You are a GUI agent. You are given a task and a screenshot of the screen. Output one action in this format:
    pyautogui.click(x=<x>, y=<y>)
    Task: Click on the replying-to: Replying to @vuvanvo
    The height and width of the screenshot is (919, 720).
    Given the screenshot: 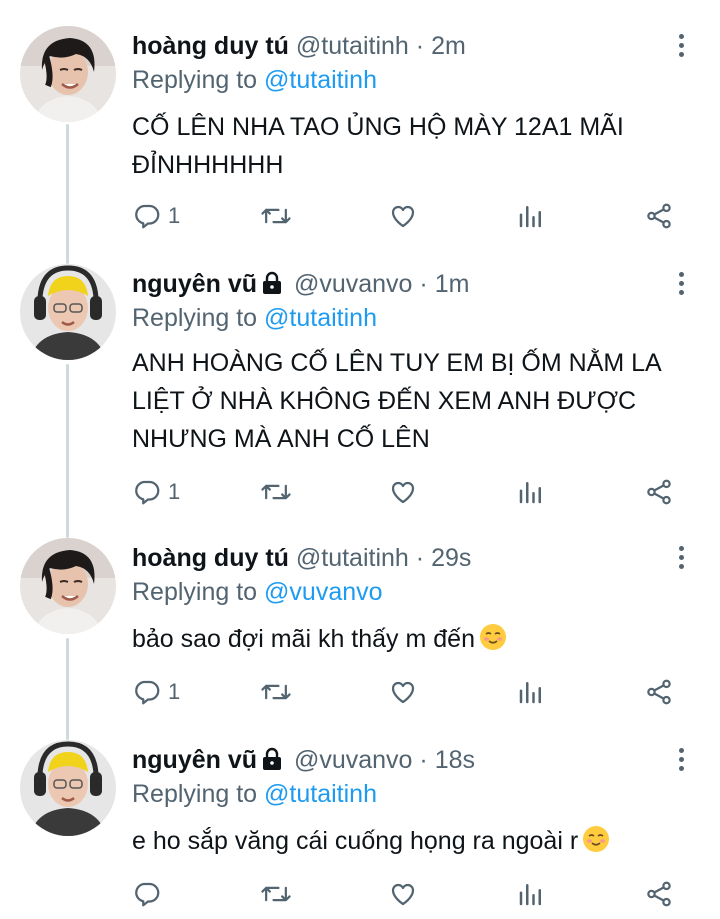 What is the action you would take?
    pyautogui.click(x=257, y=592)
    